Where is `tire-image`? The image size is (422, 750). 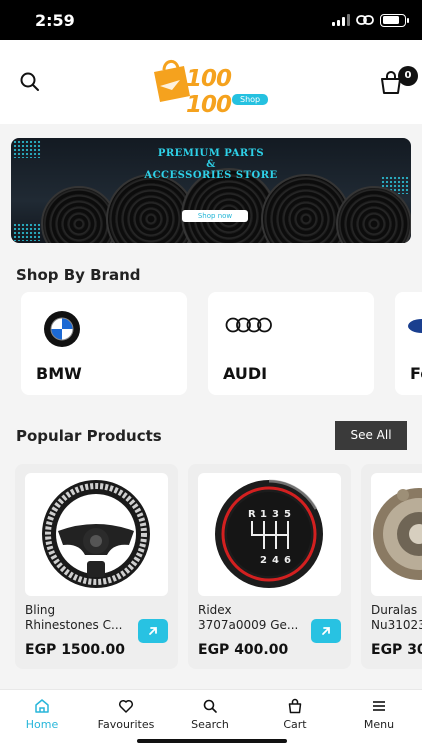 tire-image is located at coordinates (373, 214).